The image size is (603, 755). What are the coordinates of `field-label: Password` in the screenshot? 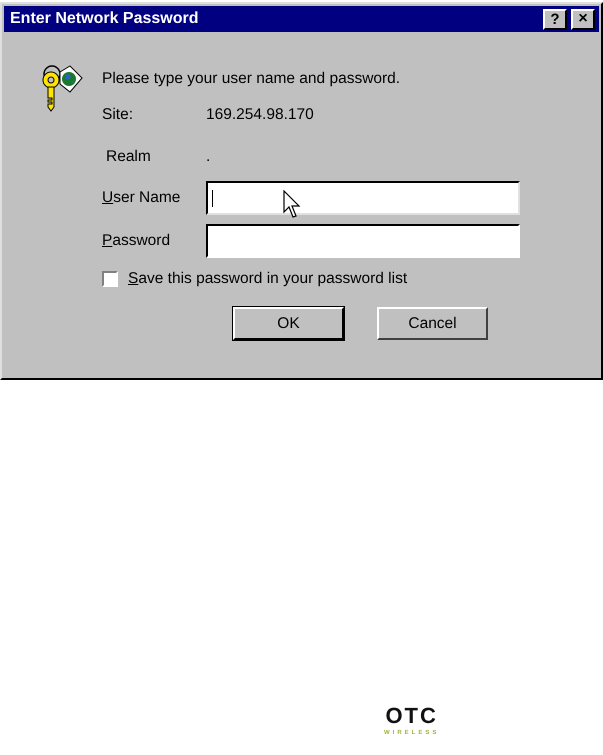 It's located at (137, 241).